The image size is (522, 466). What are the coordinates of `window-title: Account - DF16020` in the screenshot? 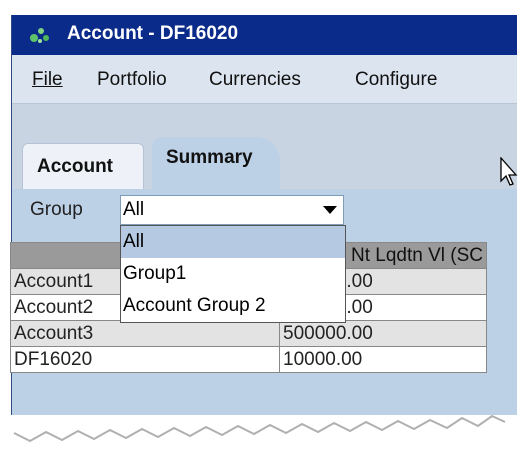 It's located at (153, 33).